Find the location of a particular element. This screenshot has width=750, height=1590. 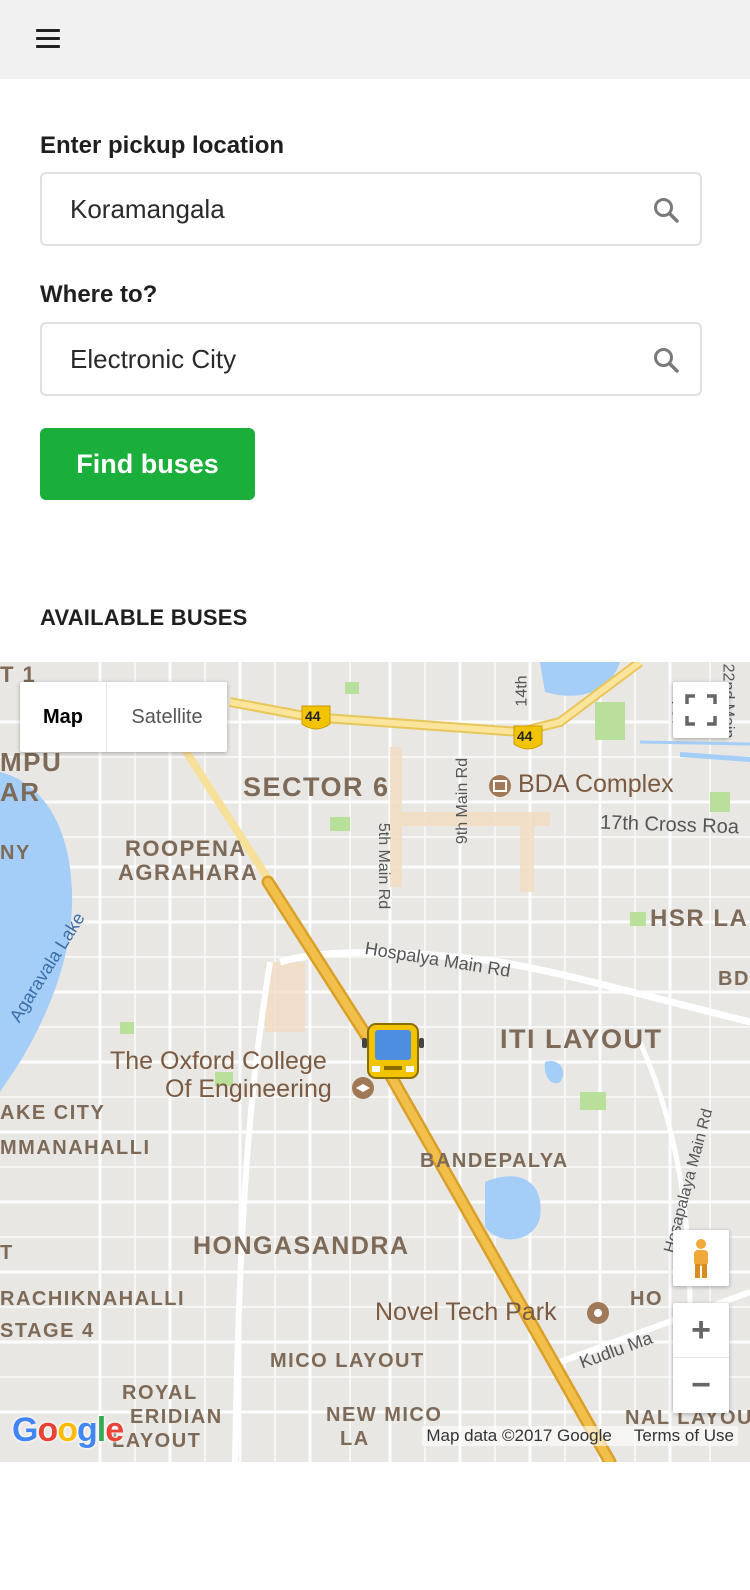

zoom-out-button: − is located at coordinates (701, 1385).